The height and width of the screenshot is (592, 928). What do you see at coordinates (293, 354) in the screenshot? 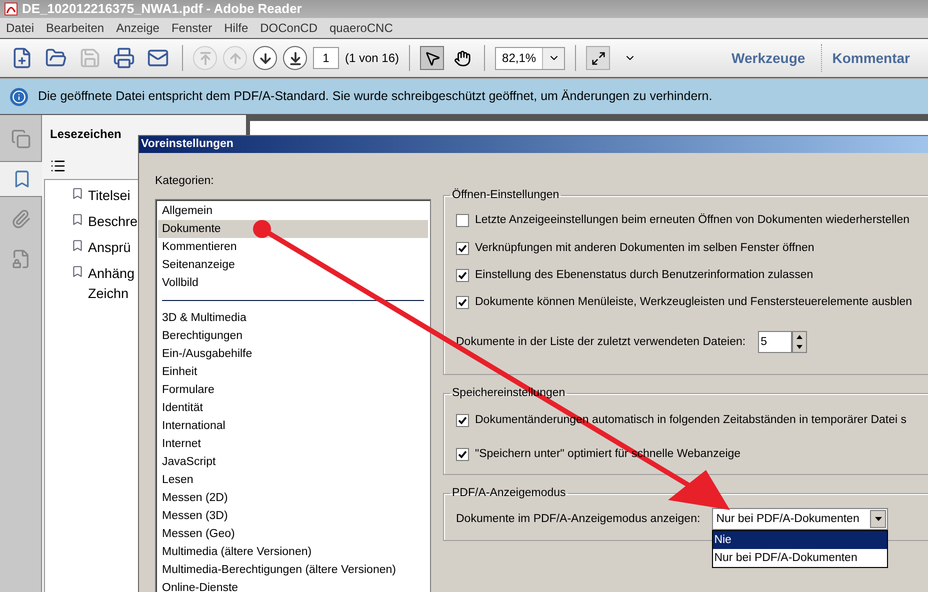
I see `category-item: Ein-/Ausgabehilfe` at bounding box center [293, 354].